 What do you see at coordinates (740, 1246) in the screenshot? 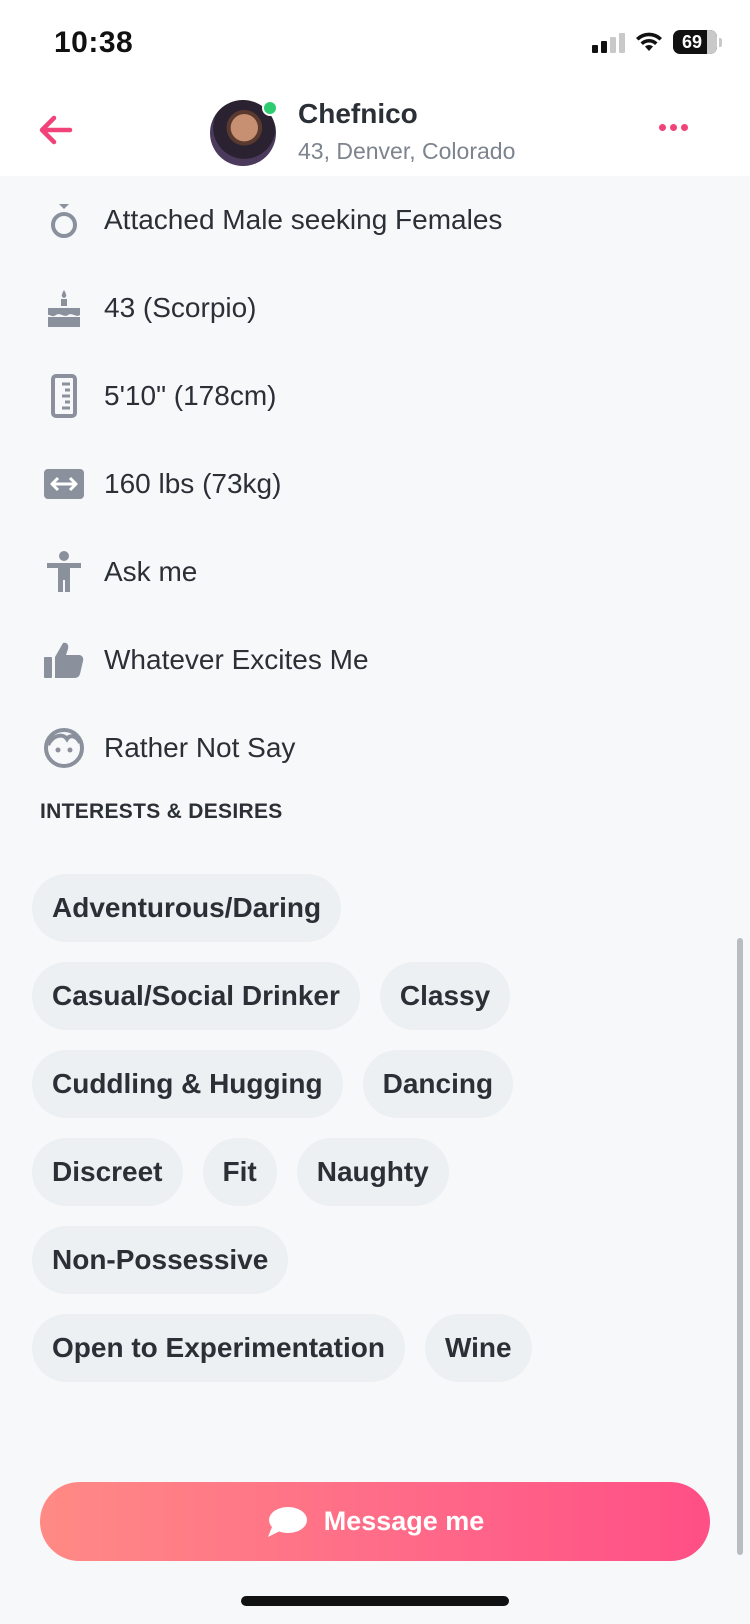
I see `scrollbar` at bounding box center [740, 1246].